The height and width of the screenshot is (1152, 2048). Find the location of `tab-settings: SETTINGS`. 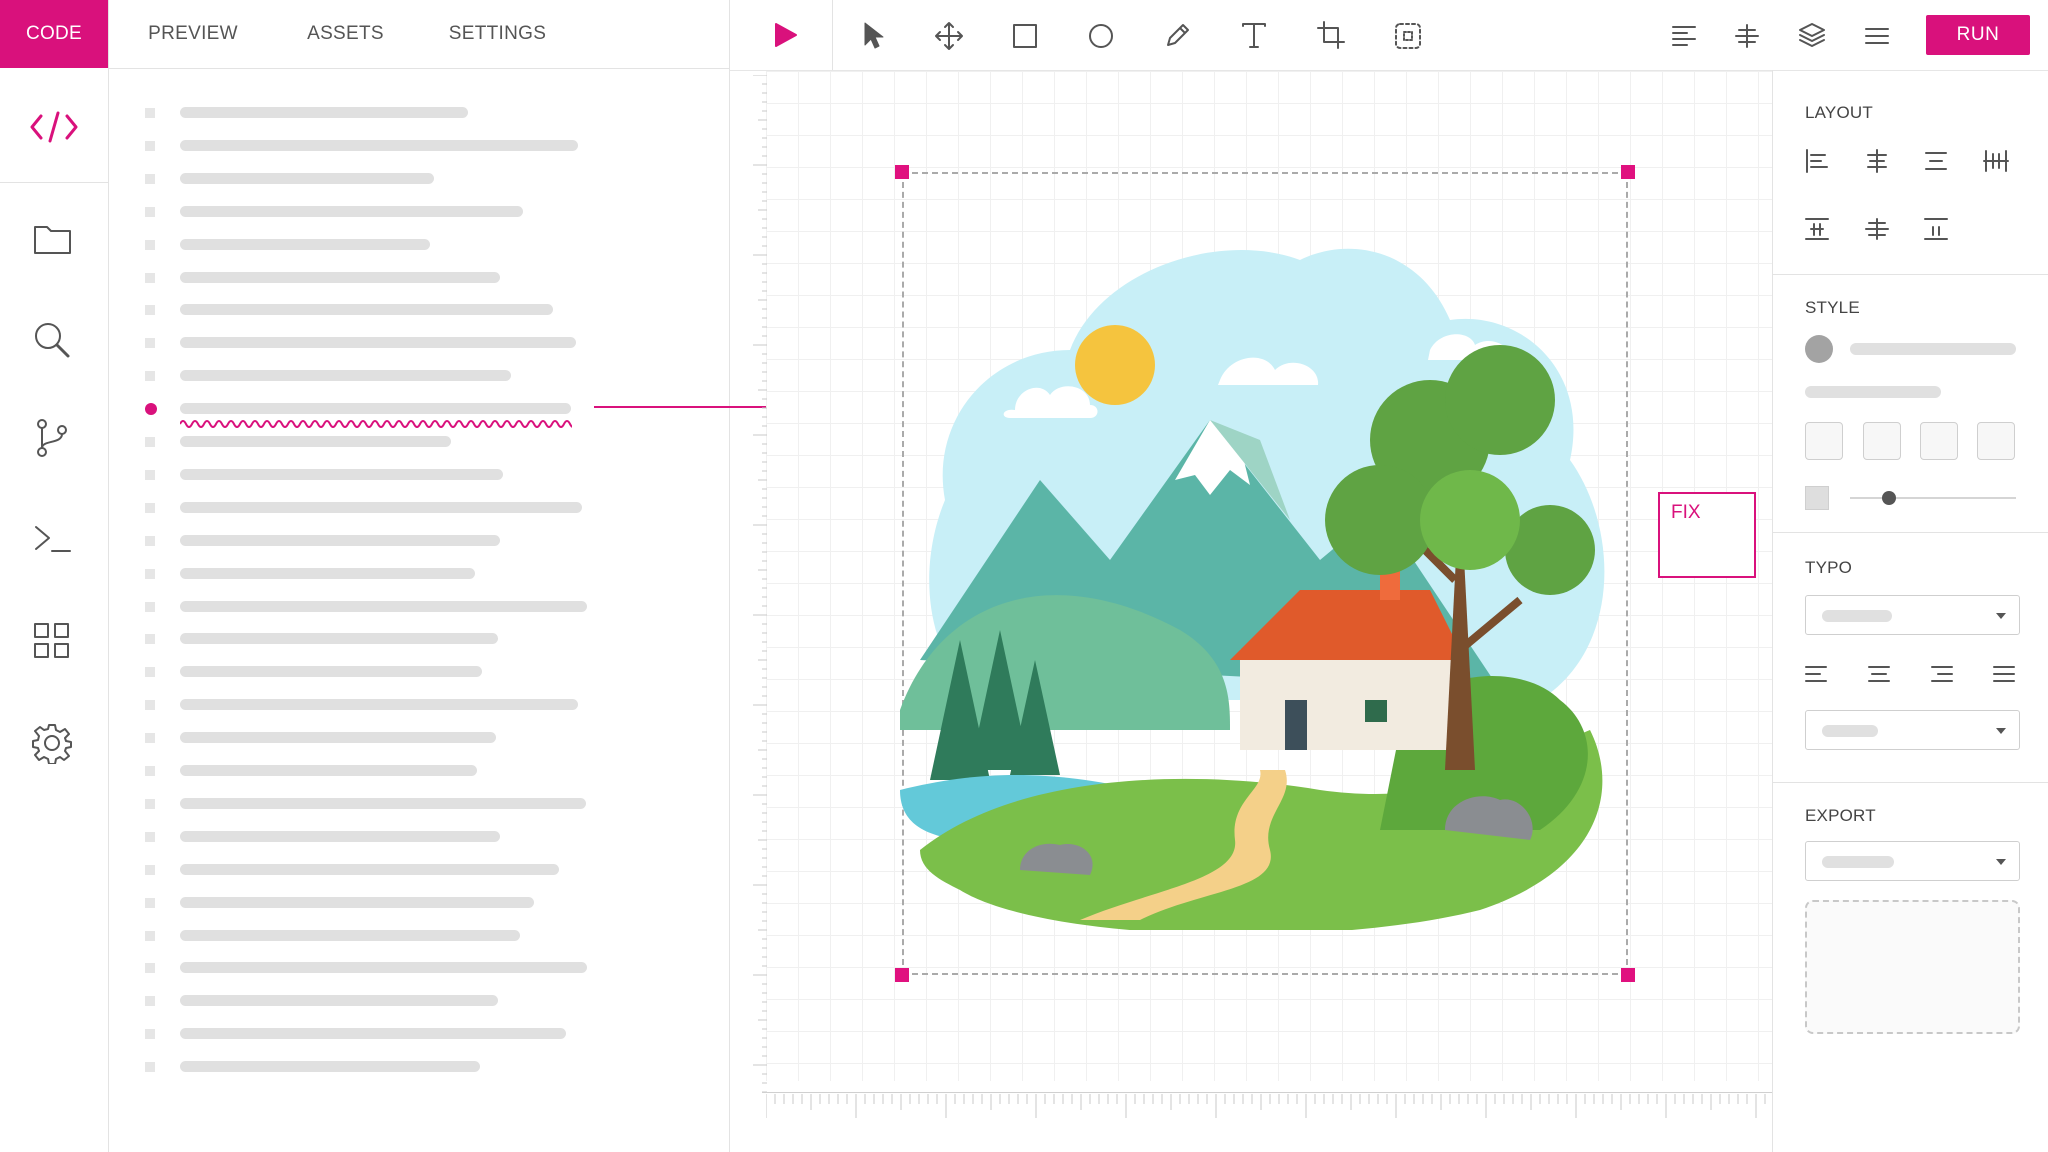

tab-settings: SETTINGS is located at coordinates (497, 34).